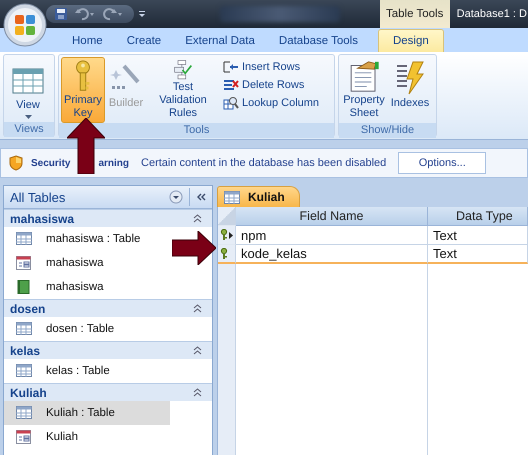  What do you see at coordinates (415, 14) in the screenshot?
I see `contextual-tab-label: Table Tools` at bounding box center [415, 14].